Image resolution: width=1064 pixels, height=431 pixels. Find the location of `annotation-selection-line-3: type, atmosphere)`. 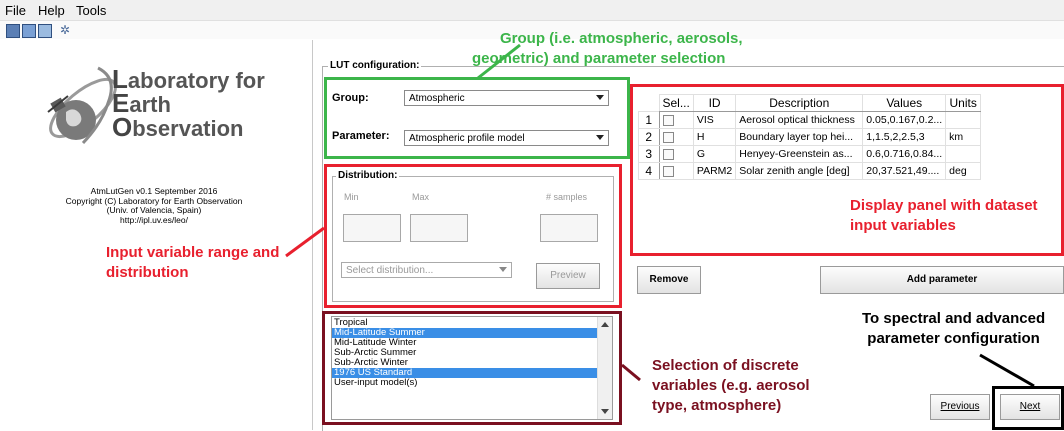

annotation-selection-line-3: type, atmosphere) is located at coordinates (717, 405).